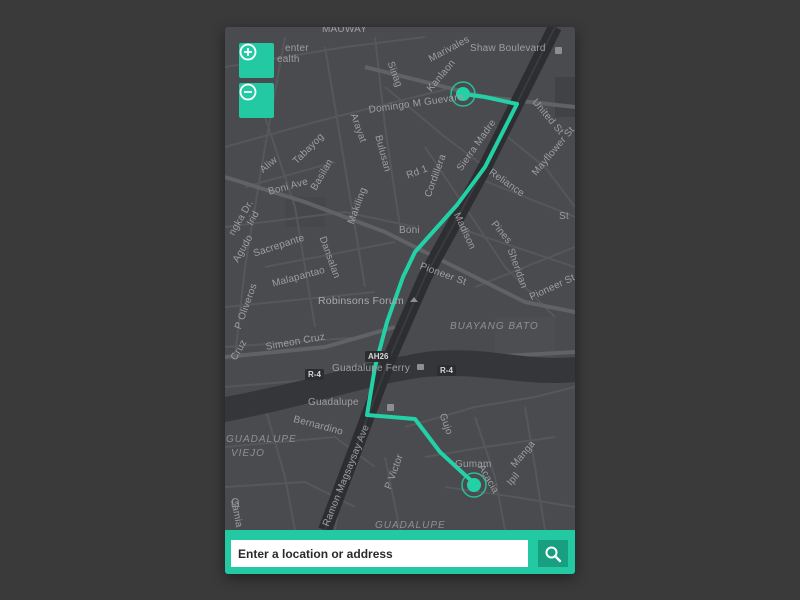  I want to click on street-label: MAUWAY, so click(345, 31).